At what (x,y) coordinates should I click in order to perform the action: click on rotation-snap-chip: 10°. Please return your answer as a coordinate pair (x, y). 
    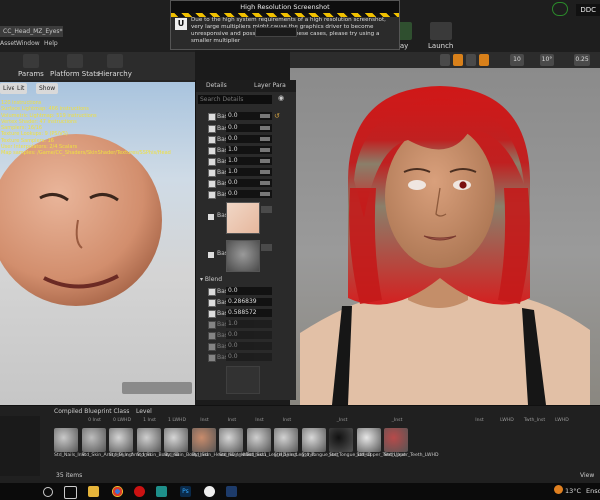
    Looking at the image, I should click on (547, 60).